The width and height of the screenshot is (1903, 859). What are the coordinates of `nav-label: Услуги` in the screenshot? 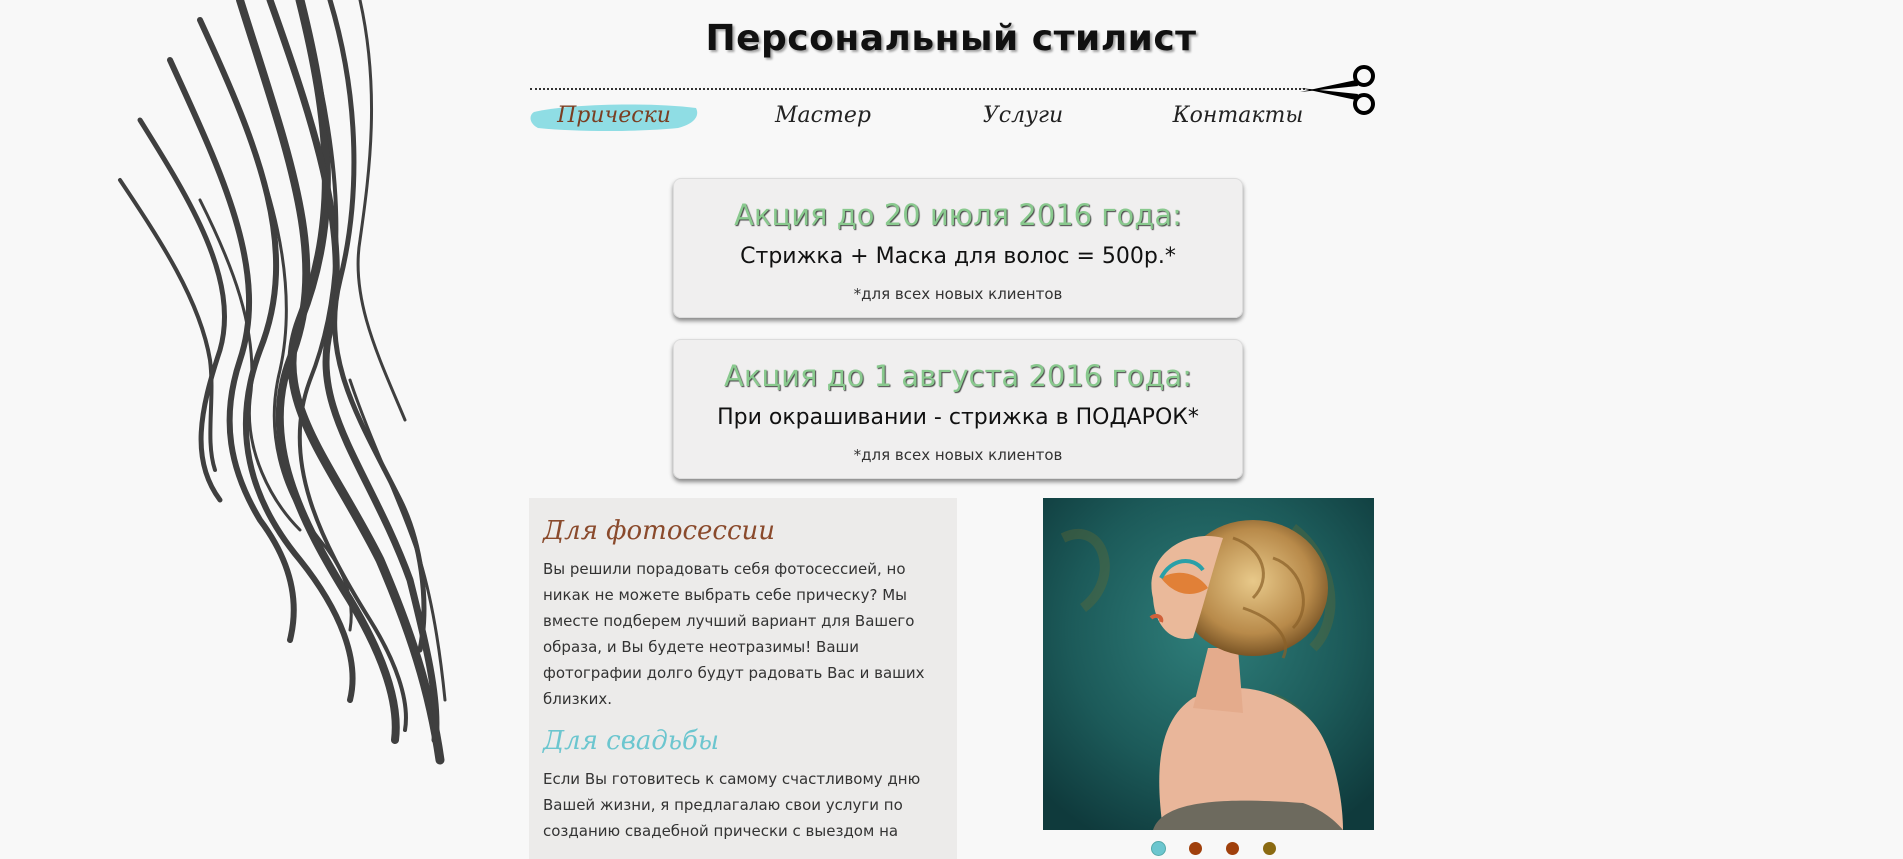 It's located at (1023, 115).